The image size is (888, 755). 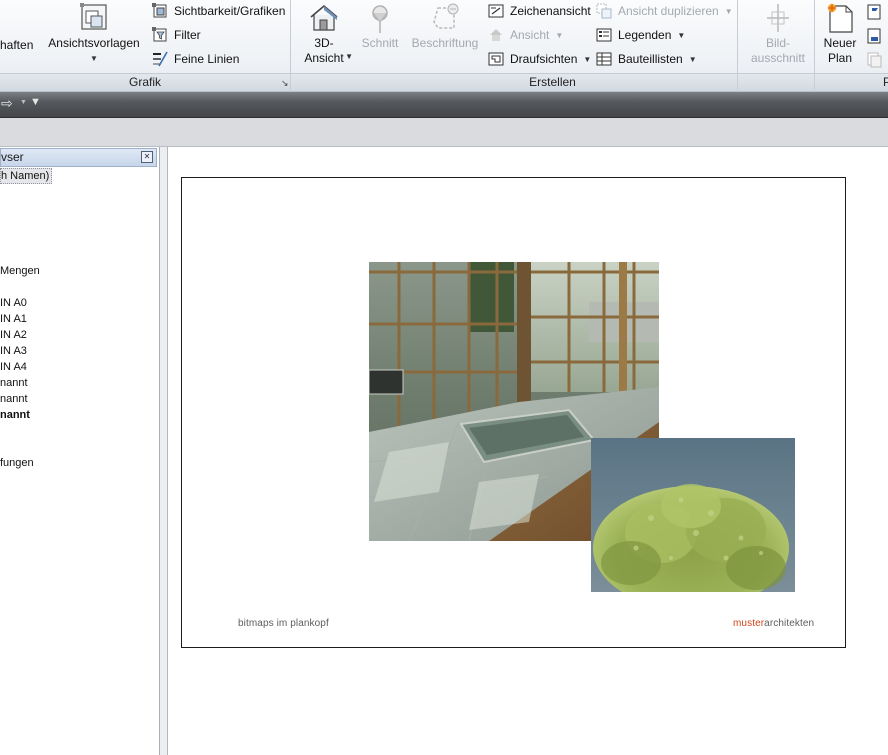 What do you see at coordinates (12, 157) in the screenshot?
I see `project-browser-title: vser` at bounding box center [12, 157].